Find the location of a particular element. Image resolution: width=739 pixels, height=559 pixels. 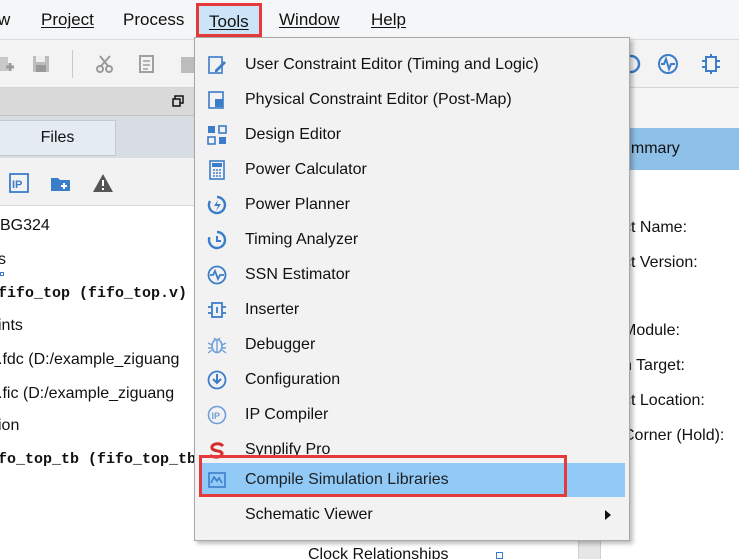

menu-item-design-editor: Design Editor is located at coordinates (412, 135).